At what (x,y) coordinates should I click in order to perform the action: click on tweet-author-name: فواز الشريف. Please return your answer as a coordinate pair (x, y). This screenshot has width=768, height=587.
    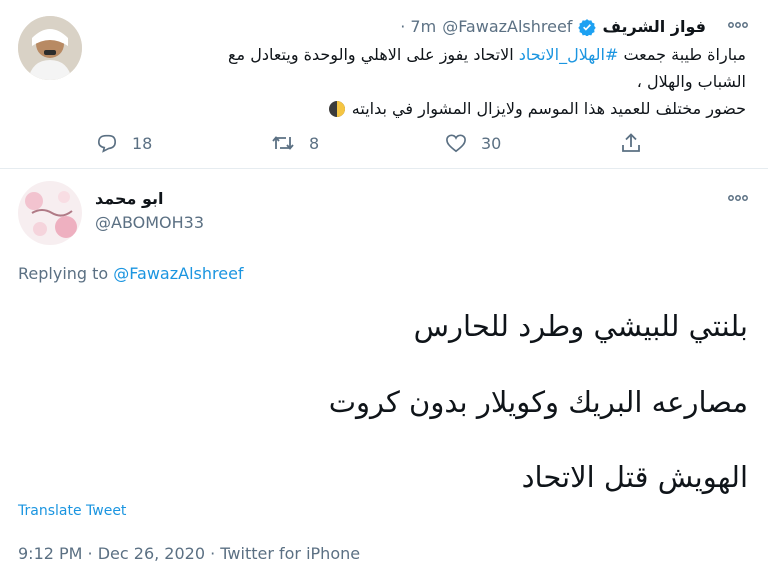
    Looking at the image, I should click on (654, 26).